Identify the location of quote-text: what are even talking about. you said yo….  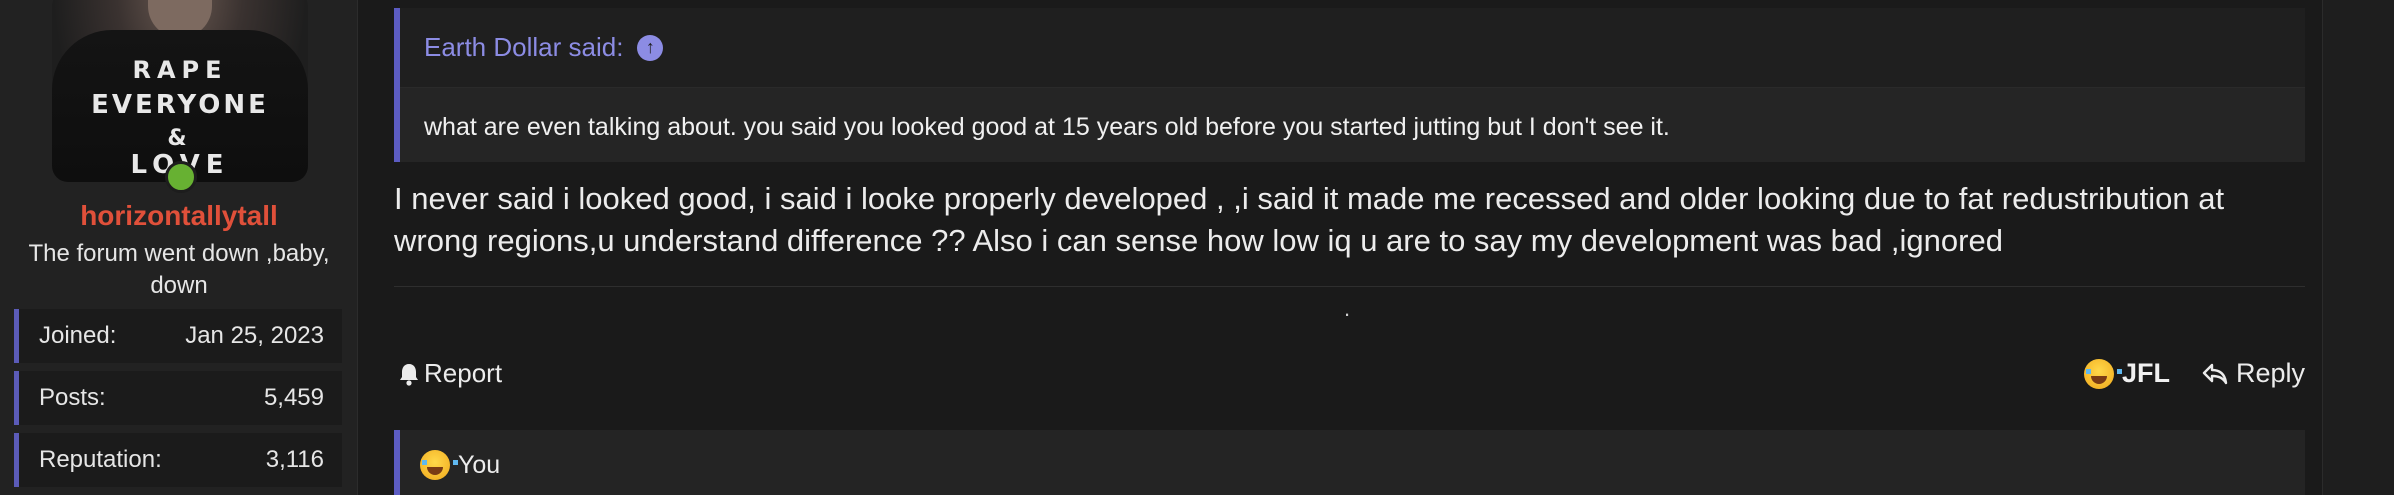
(1047, 127).